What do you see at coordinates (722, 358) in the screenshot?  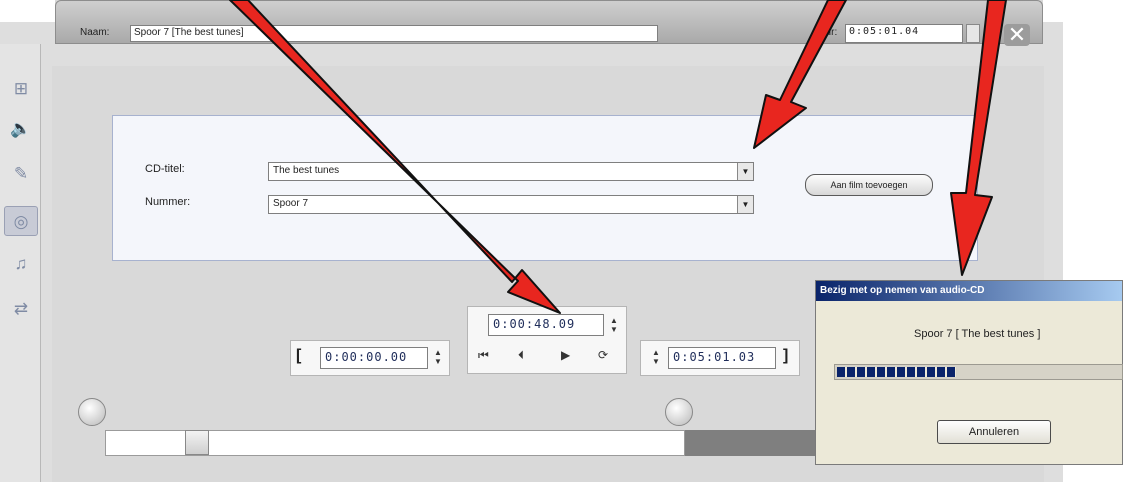 I see `end-time-field: 0:05:01.03` at bounding box center [722, 358].